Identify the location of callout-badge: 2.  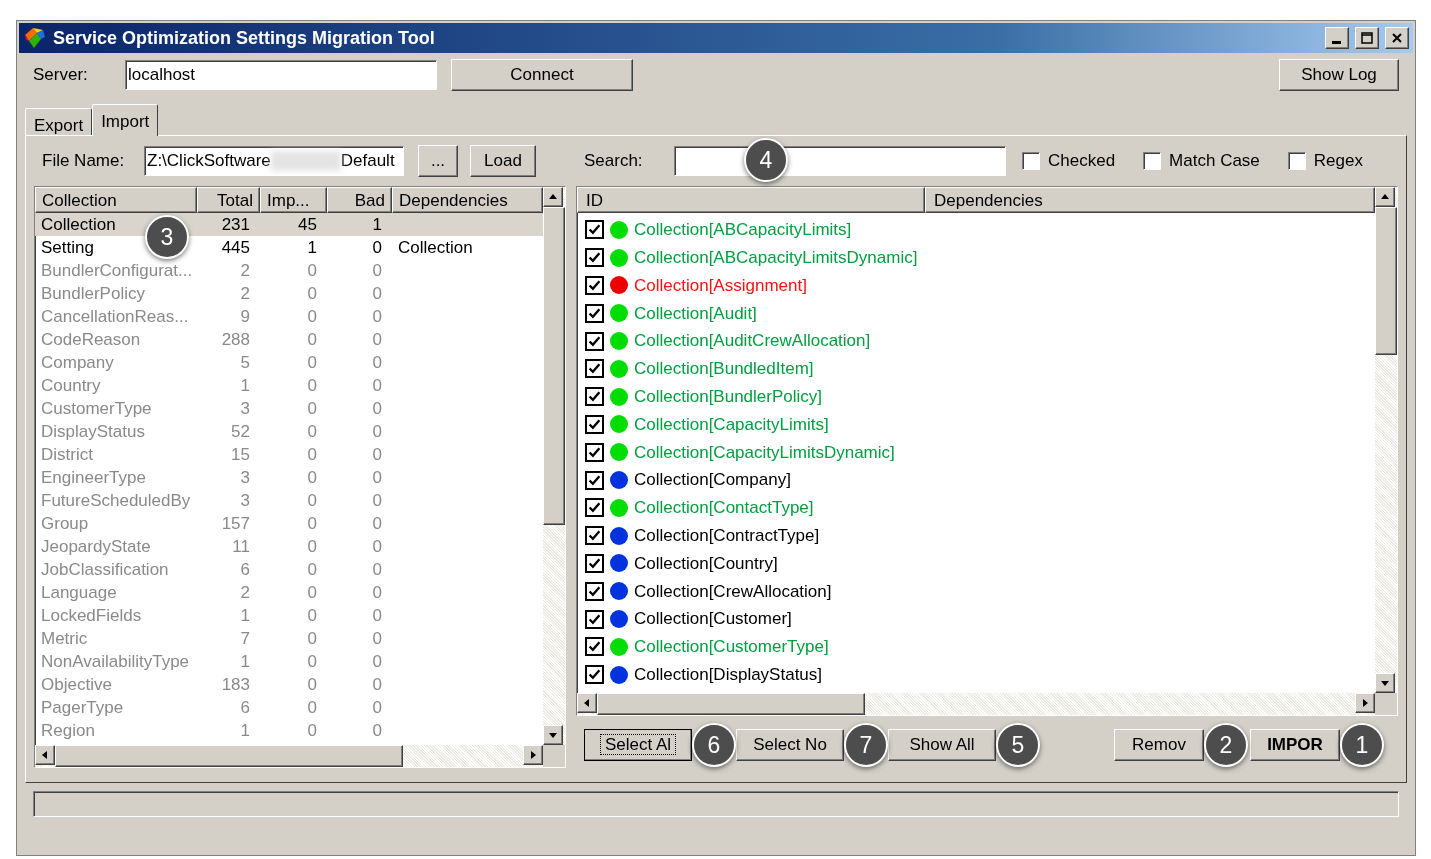
(1226, 745).